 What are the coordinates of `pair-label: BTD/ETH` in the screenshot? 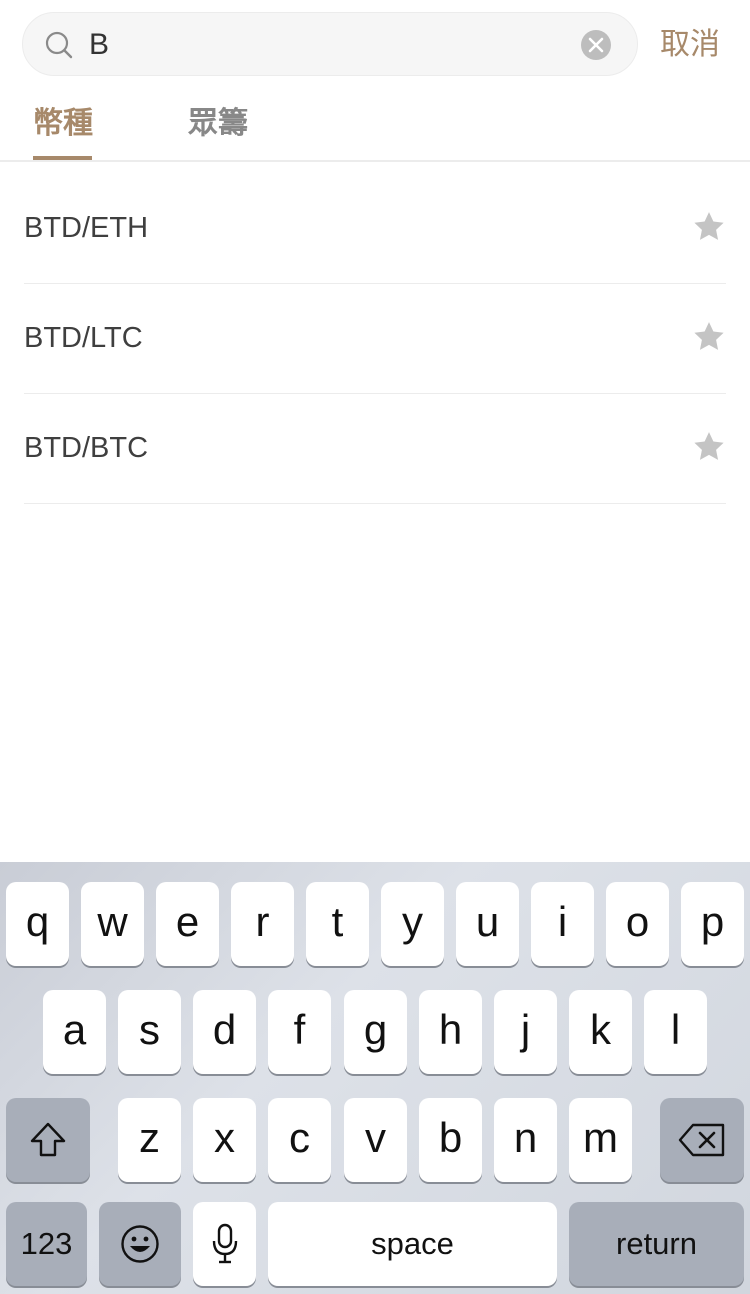 It's located at (86, 228).